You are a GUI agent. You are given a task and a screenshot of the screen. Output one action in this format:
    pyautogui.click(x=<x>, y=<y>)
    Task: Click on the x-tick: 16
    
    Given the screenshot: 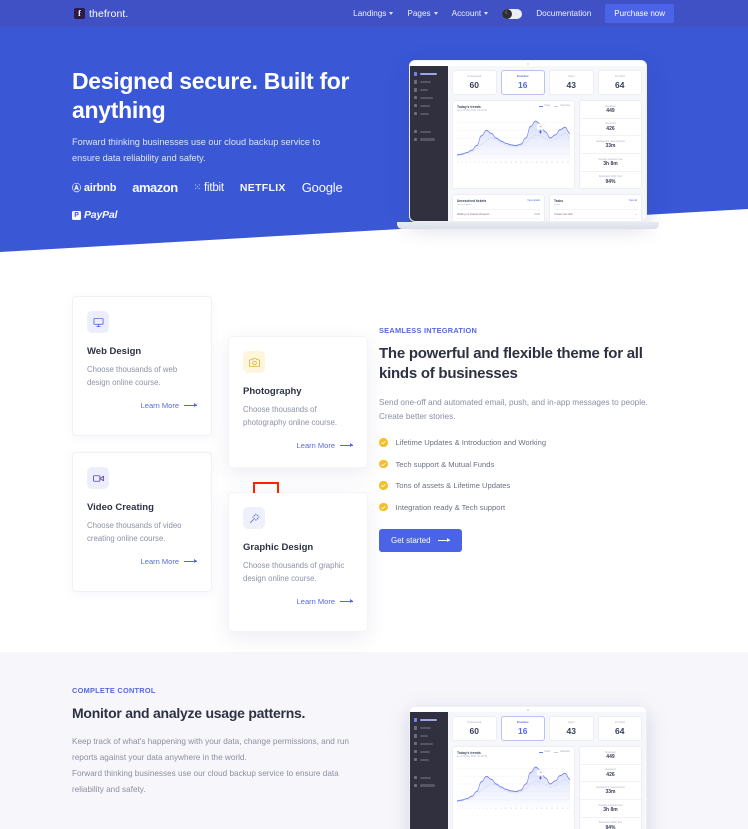 What is the action you would take?
    pyautogui.click(x=526, y=163)
    